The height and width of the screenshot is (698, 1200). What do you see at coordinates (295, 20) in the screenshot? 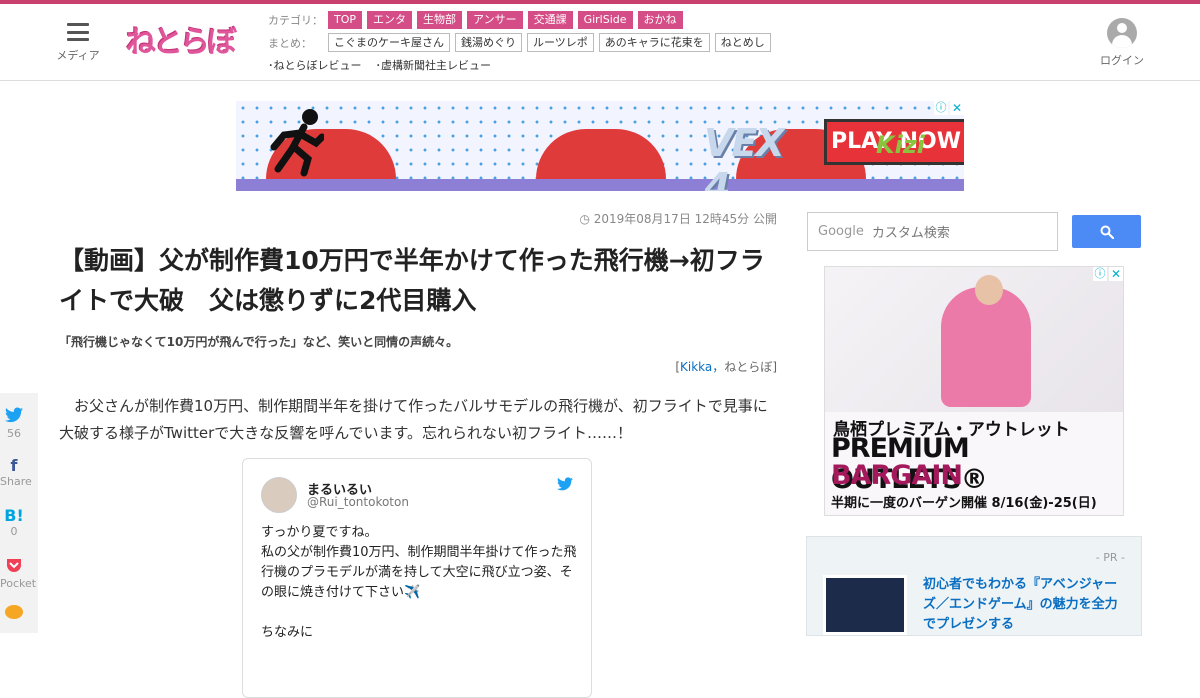
I see `category-label: カテゴリ：` at bounding box center [295, 20].